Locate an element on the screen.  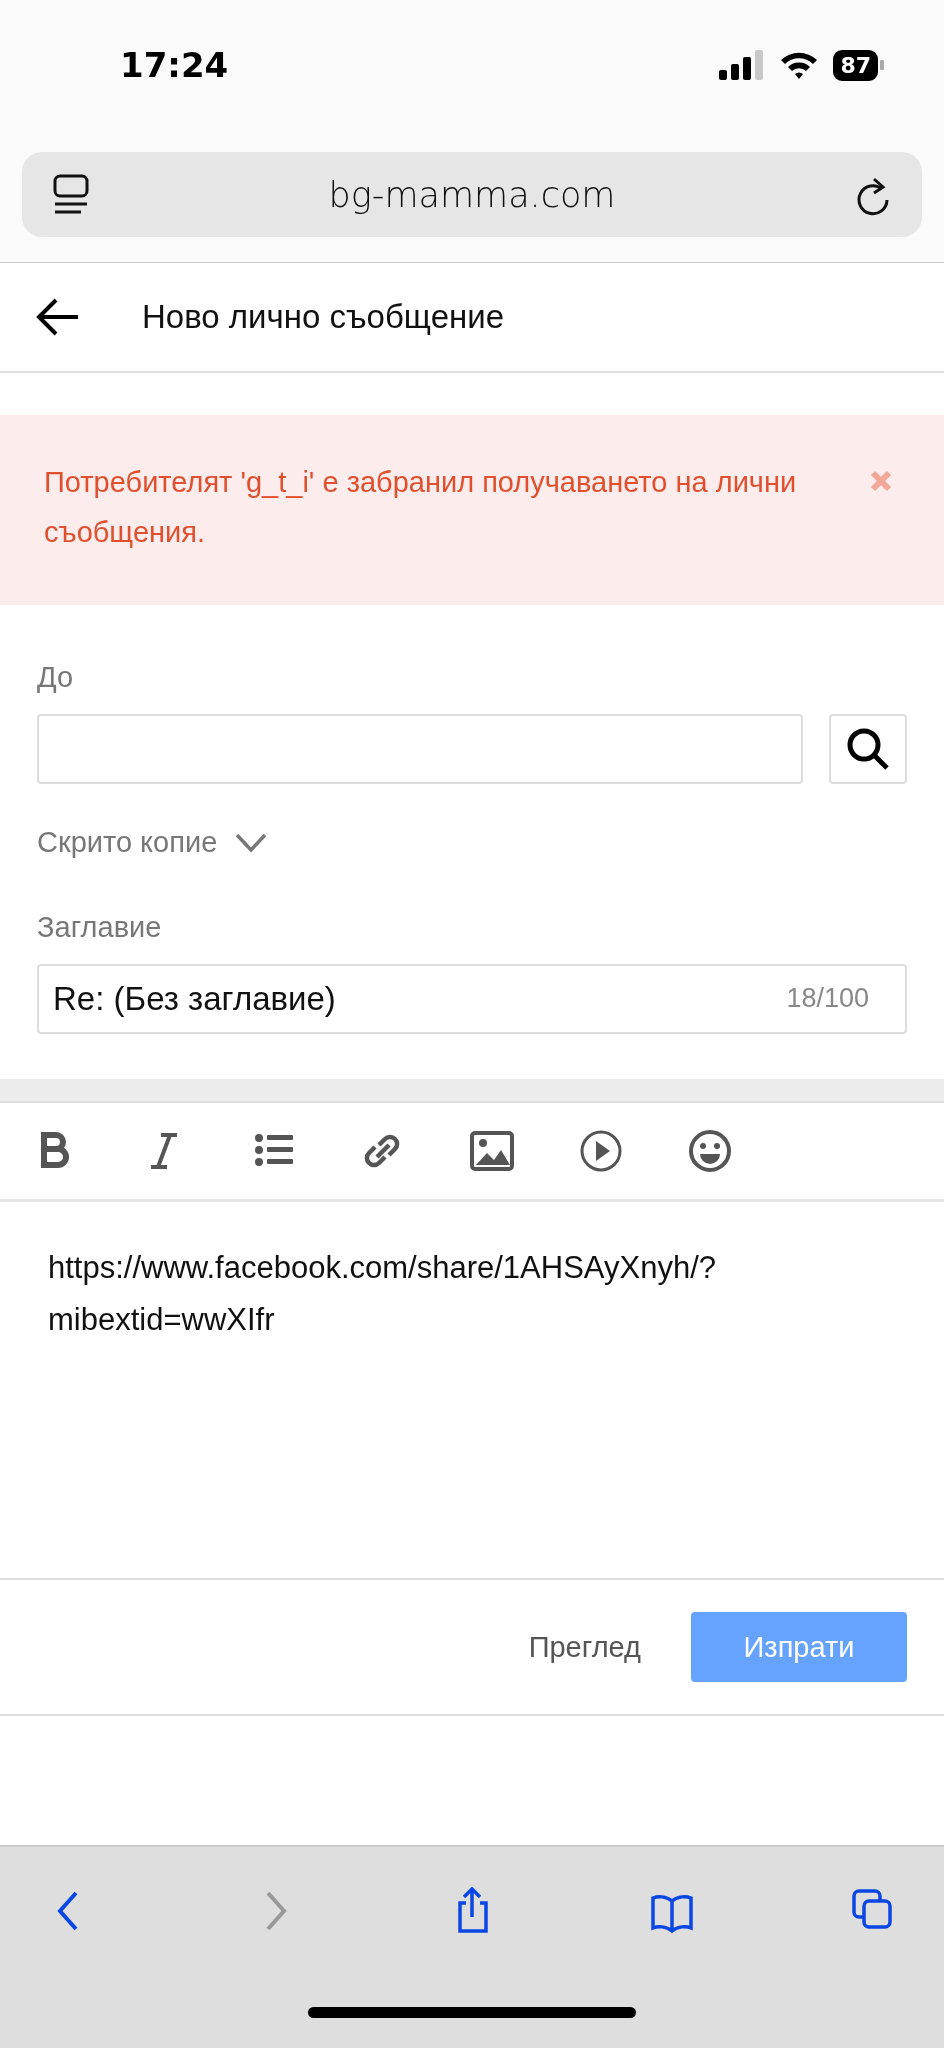
address-bar: bg-mamma.com is located at coordinates (472, 194).